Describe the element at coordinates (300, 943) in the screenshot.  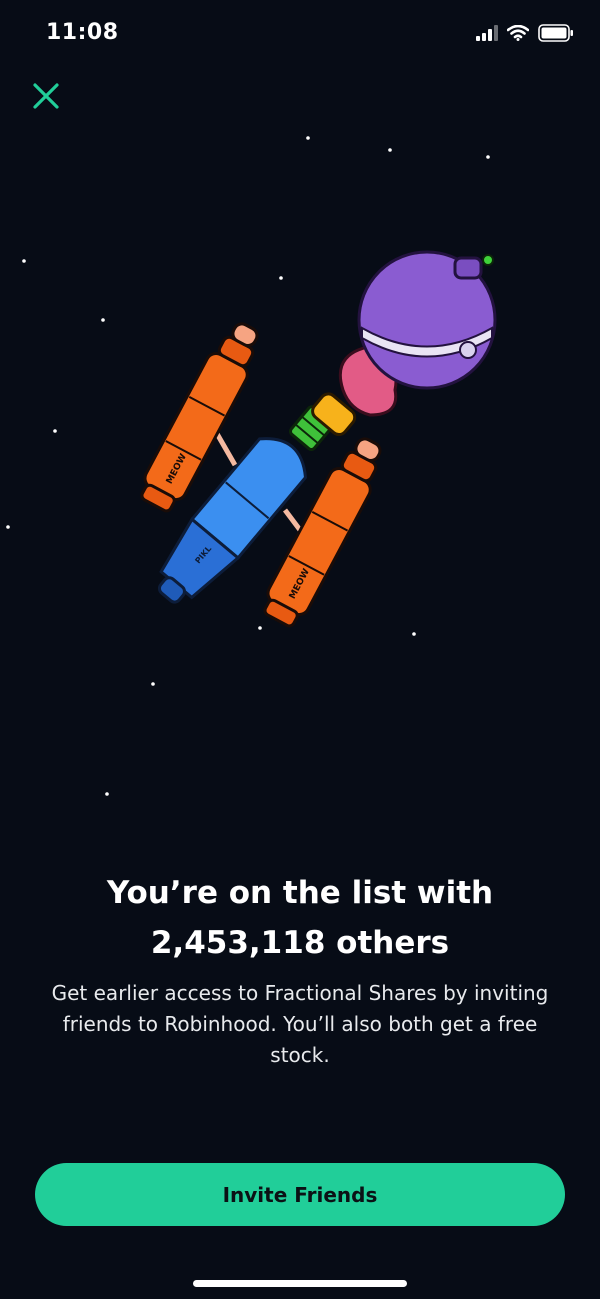
I see `headline-line-2: 2,453,118 others` at that location.